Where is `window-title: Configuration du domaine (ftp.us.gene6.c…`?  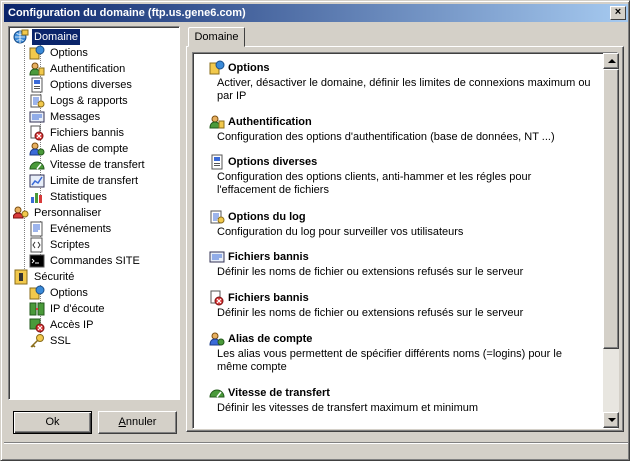
window-title: Configuration du domaine (ftp.us.gene6.c… is located at coordinates (127, 13).